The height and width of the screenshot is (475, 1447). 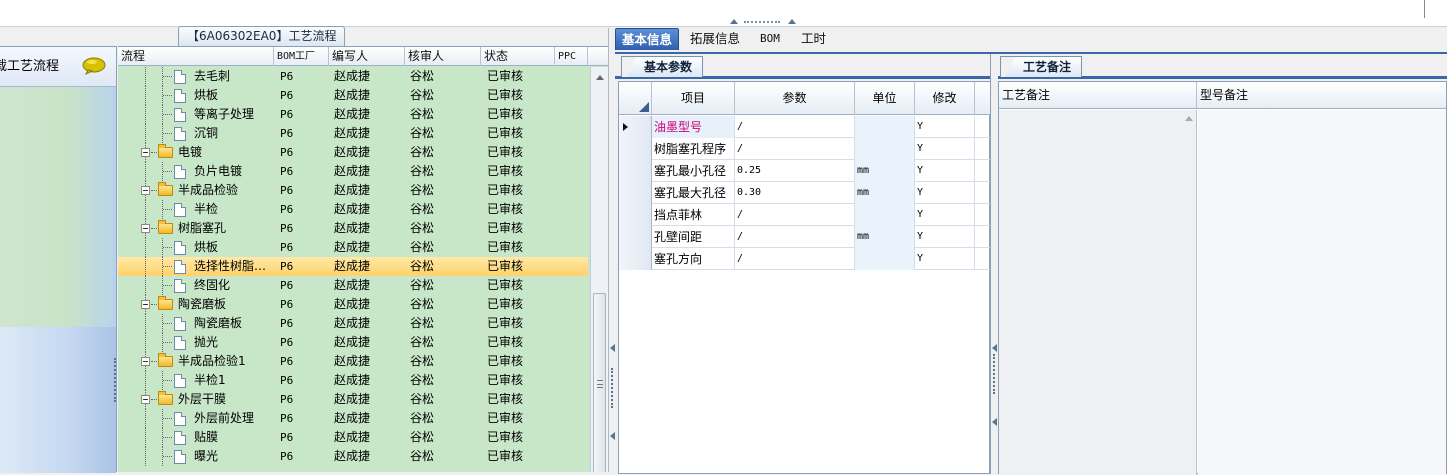 What do you see at coordinates (353, 228) in the screenshot?
I see `tree-group-row: 树脂塞孔 P6 赵成捷 谷松 已审核` at bounding box center [353, 228].